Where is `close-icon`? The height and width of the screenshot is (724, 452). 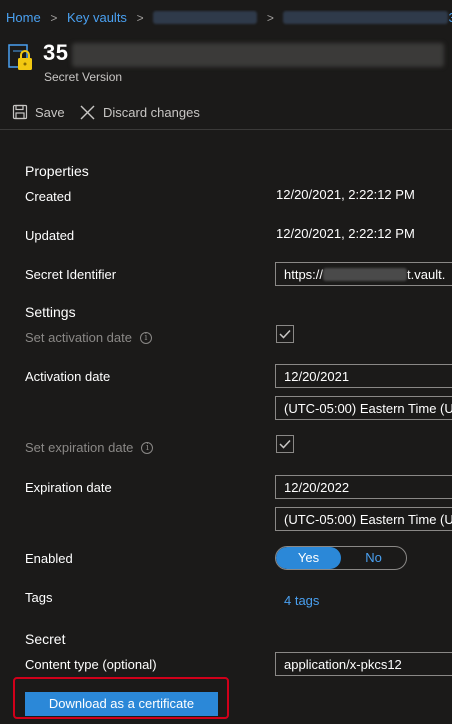
close-icon is located at coordinates (87, 112).